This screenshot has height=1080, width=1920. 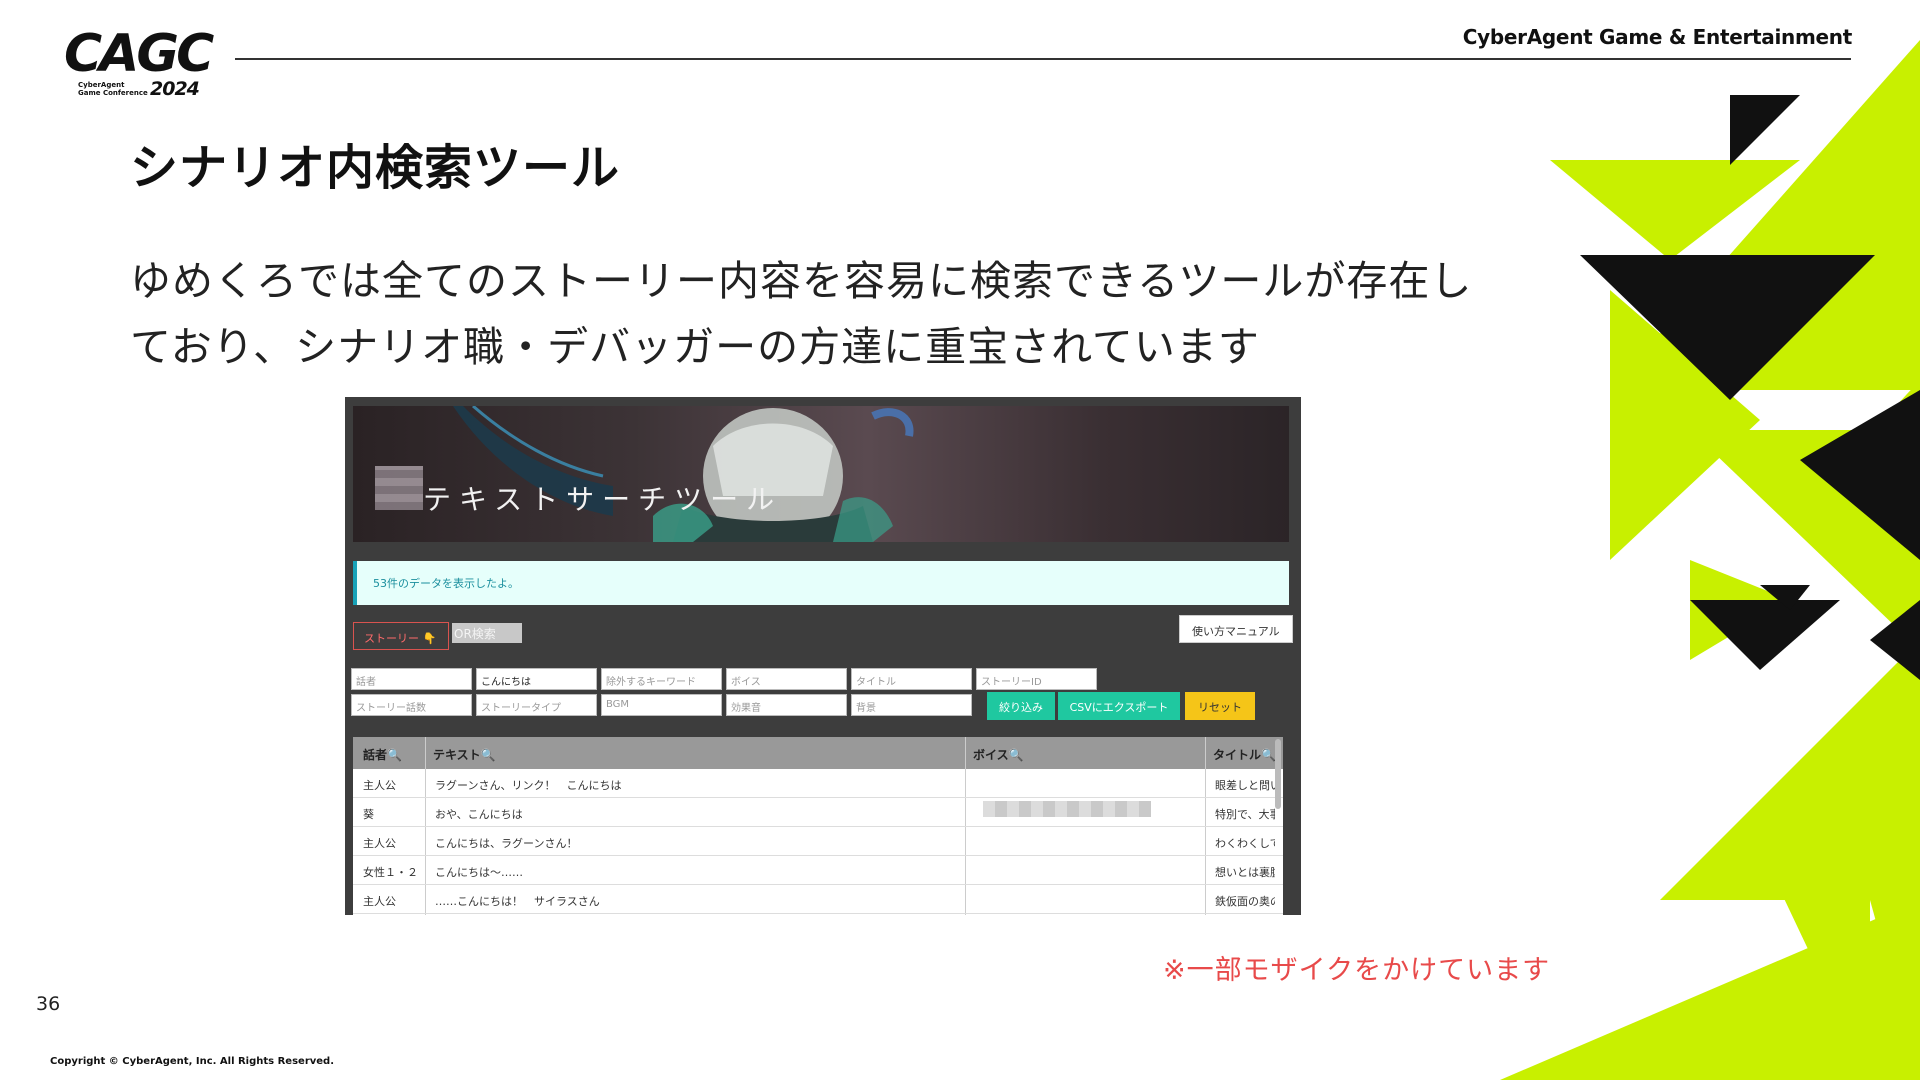 I want to click on field-placeholder: BGM, so click(x=618, y=704).